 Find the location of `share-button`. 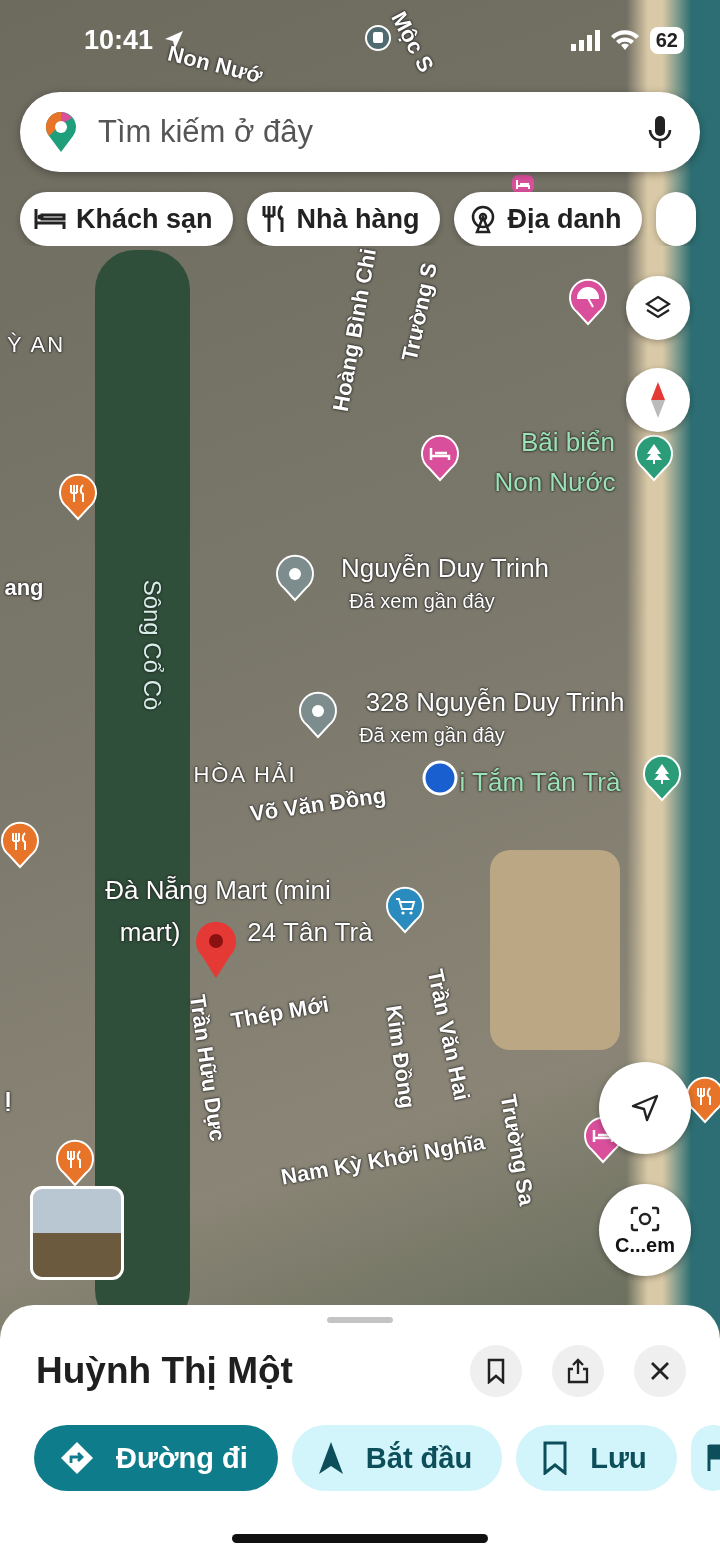

share-button is located at coordinates (578, 1371).